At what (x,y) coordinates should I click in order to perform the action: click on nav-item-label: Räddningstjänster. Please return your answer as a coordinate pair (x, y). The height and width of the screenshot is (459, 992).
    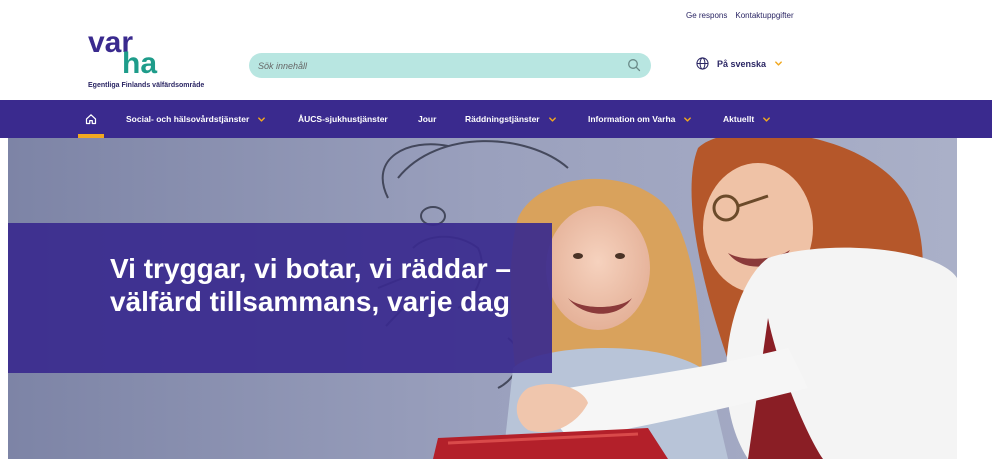
    Looking at the image, I should click on (502, 119).